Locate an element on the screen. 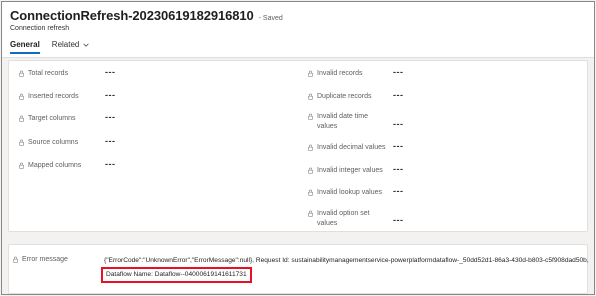  invalid-date-time-values-value: --- is located at coordinates (398, 124).